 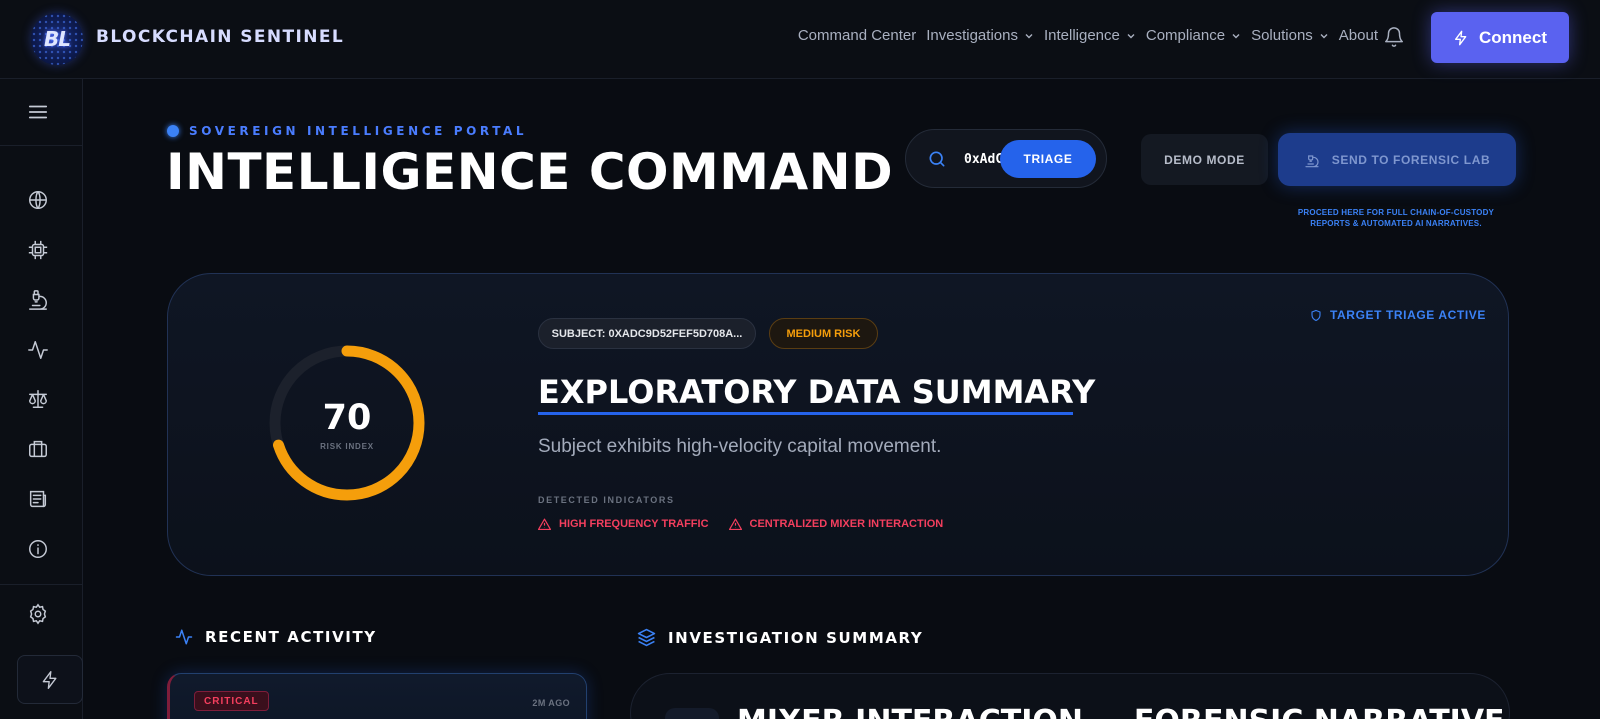 I want to click on nav-compliance: Compliance, so click(x=1193, y=35).